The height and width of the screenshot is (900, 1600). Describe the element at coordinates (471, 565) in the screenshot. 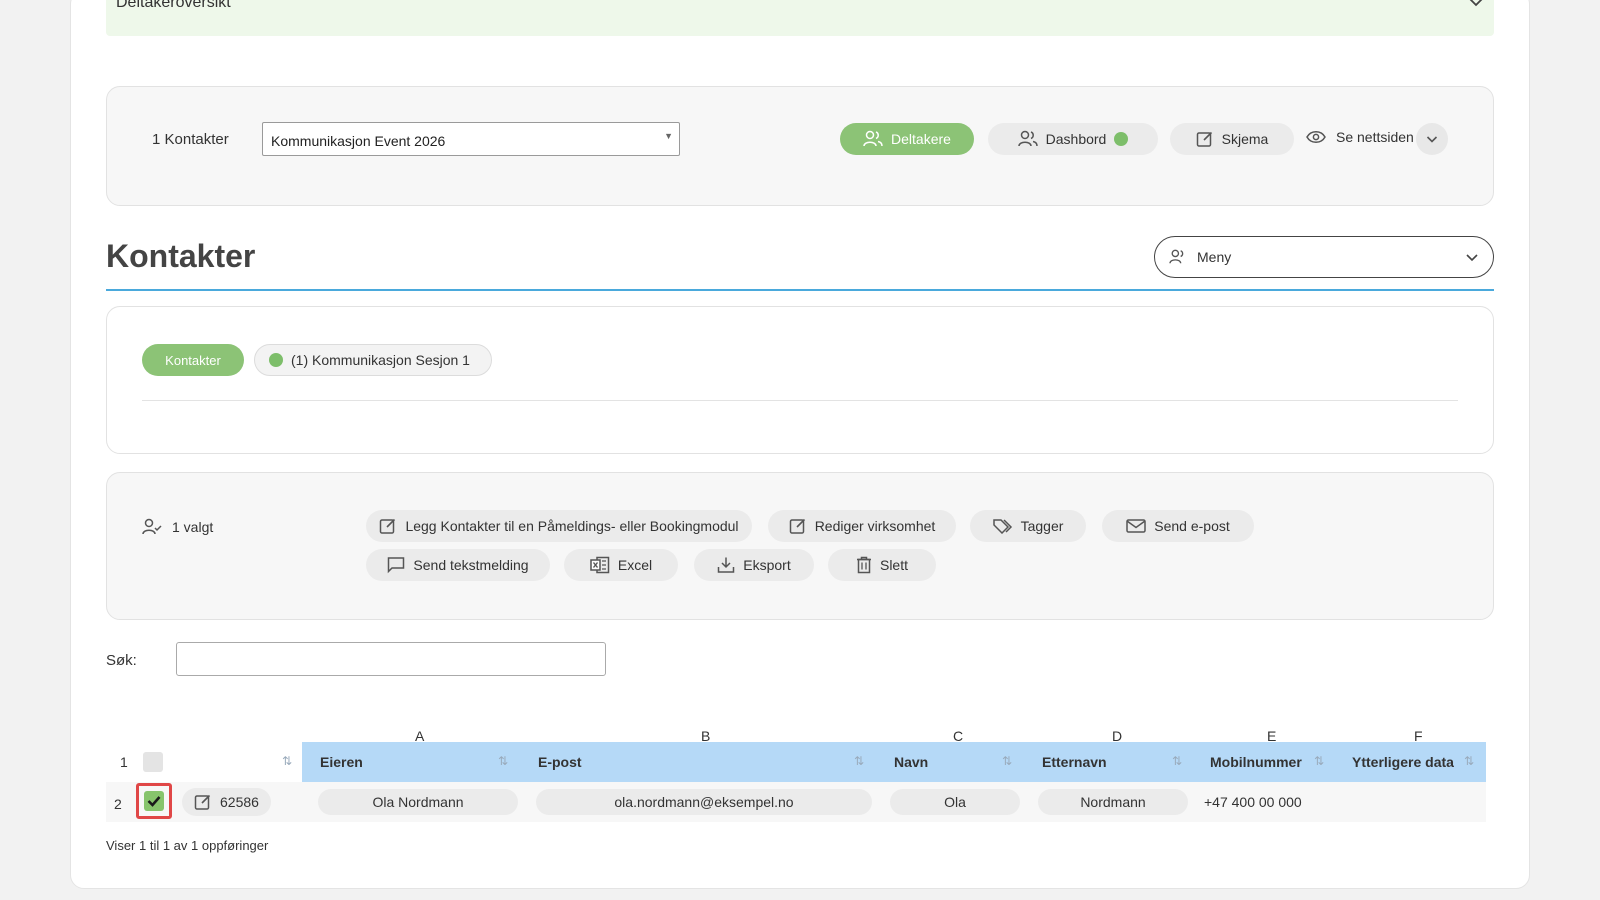

I see `send-sms-label: Send tekstmelding` at that location.